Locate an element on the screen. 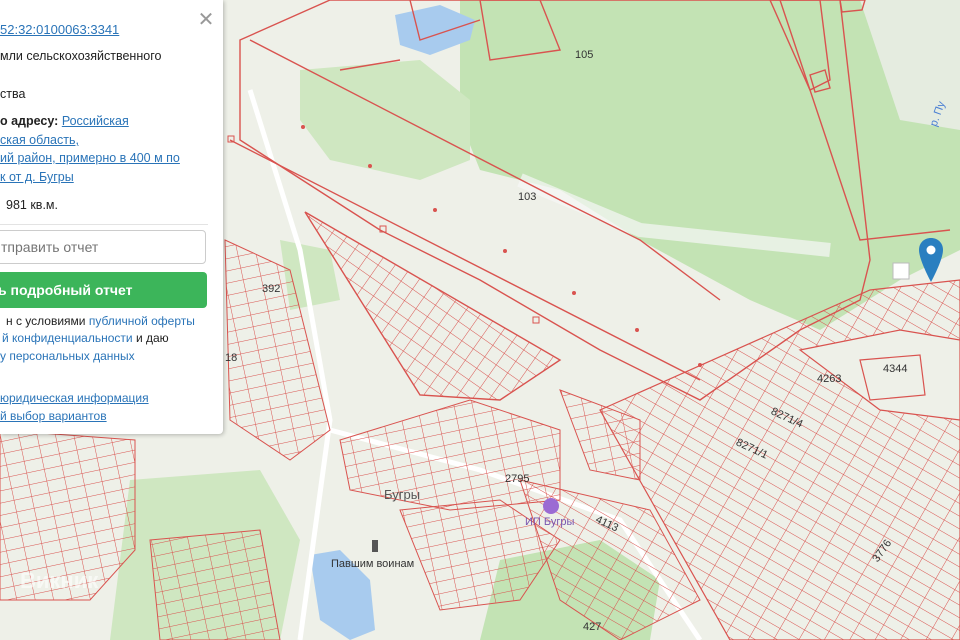 The image size is (960, 640). order-report-button: ь подробный отчет is located at coordinates (103, 290).